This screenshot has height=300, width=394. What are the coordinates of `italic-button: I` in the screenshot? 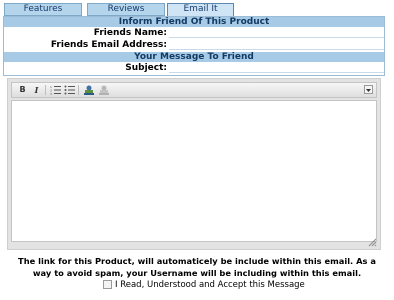 It's located at (36, 90).